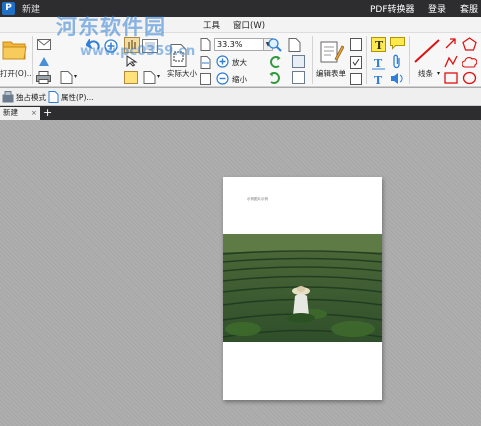  What do you see at coordinates (44, 44) in the screenshot?
I see `email-icon` at bounding box center [44, 44].